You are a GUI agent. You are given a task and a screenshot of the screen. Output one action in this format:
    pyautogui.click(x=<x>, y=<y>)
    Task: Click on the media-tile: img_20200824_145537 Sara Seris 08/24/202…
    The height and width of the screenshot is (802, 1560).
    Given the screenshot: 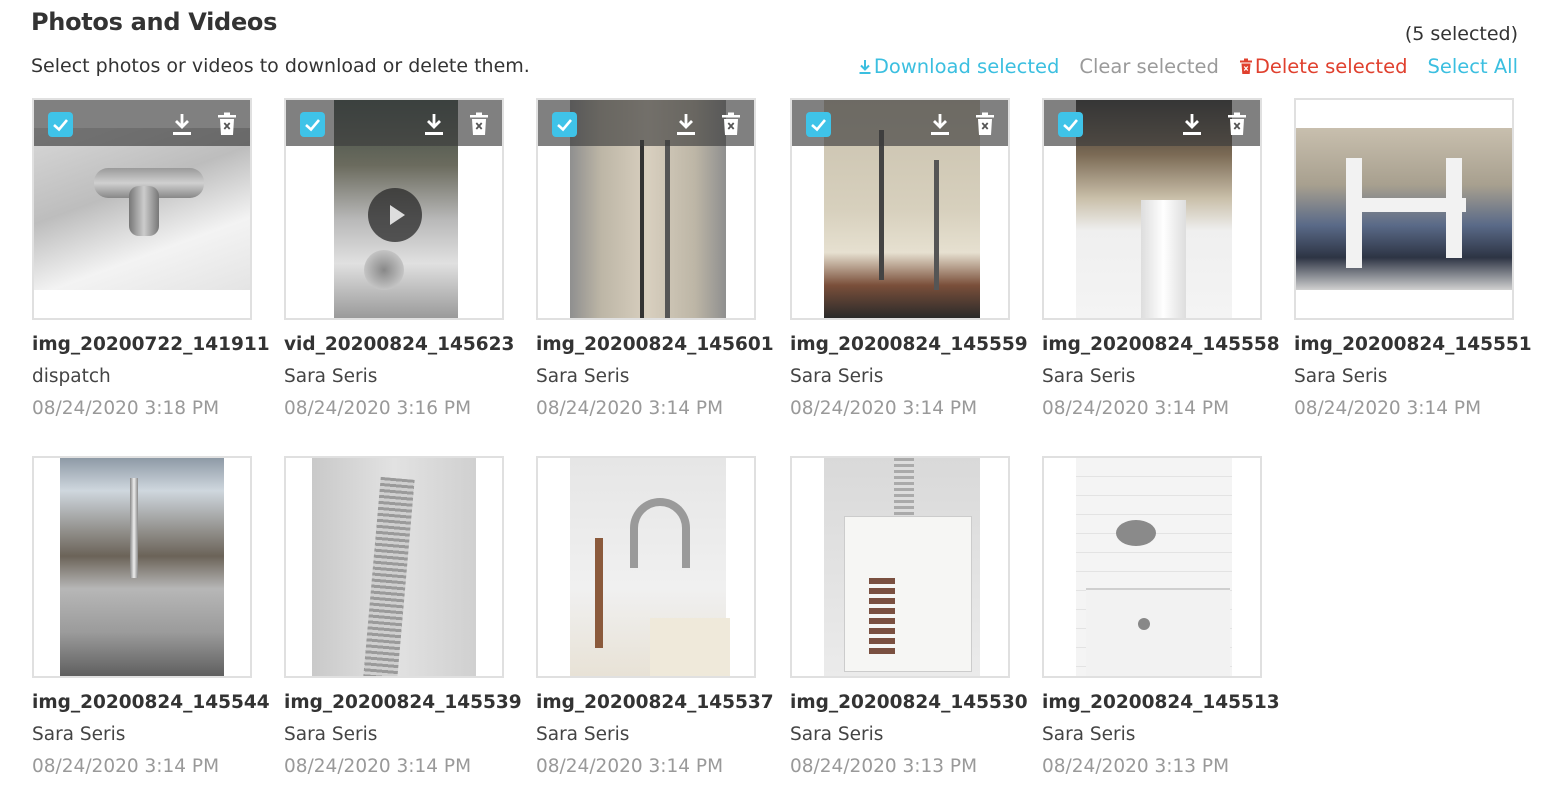 What is the action you would take?
    pyautogui.click(x=655, y=626)
    